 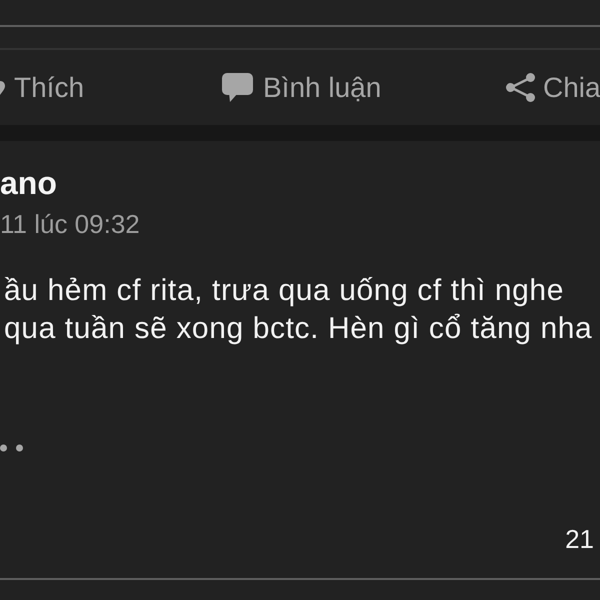 What do you see at coordinates (11, 448) in the screenshot?
I see `ellipsis-icon` at bounding box center [11, 448].